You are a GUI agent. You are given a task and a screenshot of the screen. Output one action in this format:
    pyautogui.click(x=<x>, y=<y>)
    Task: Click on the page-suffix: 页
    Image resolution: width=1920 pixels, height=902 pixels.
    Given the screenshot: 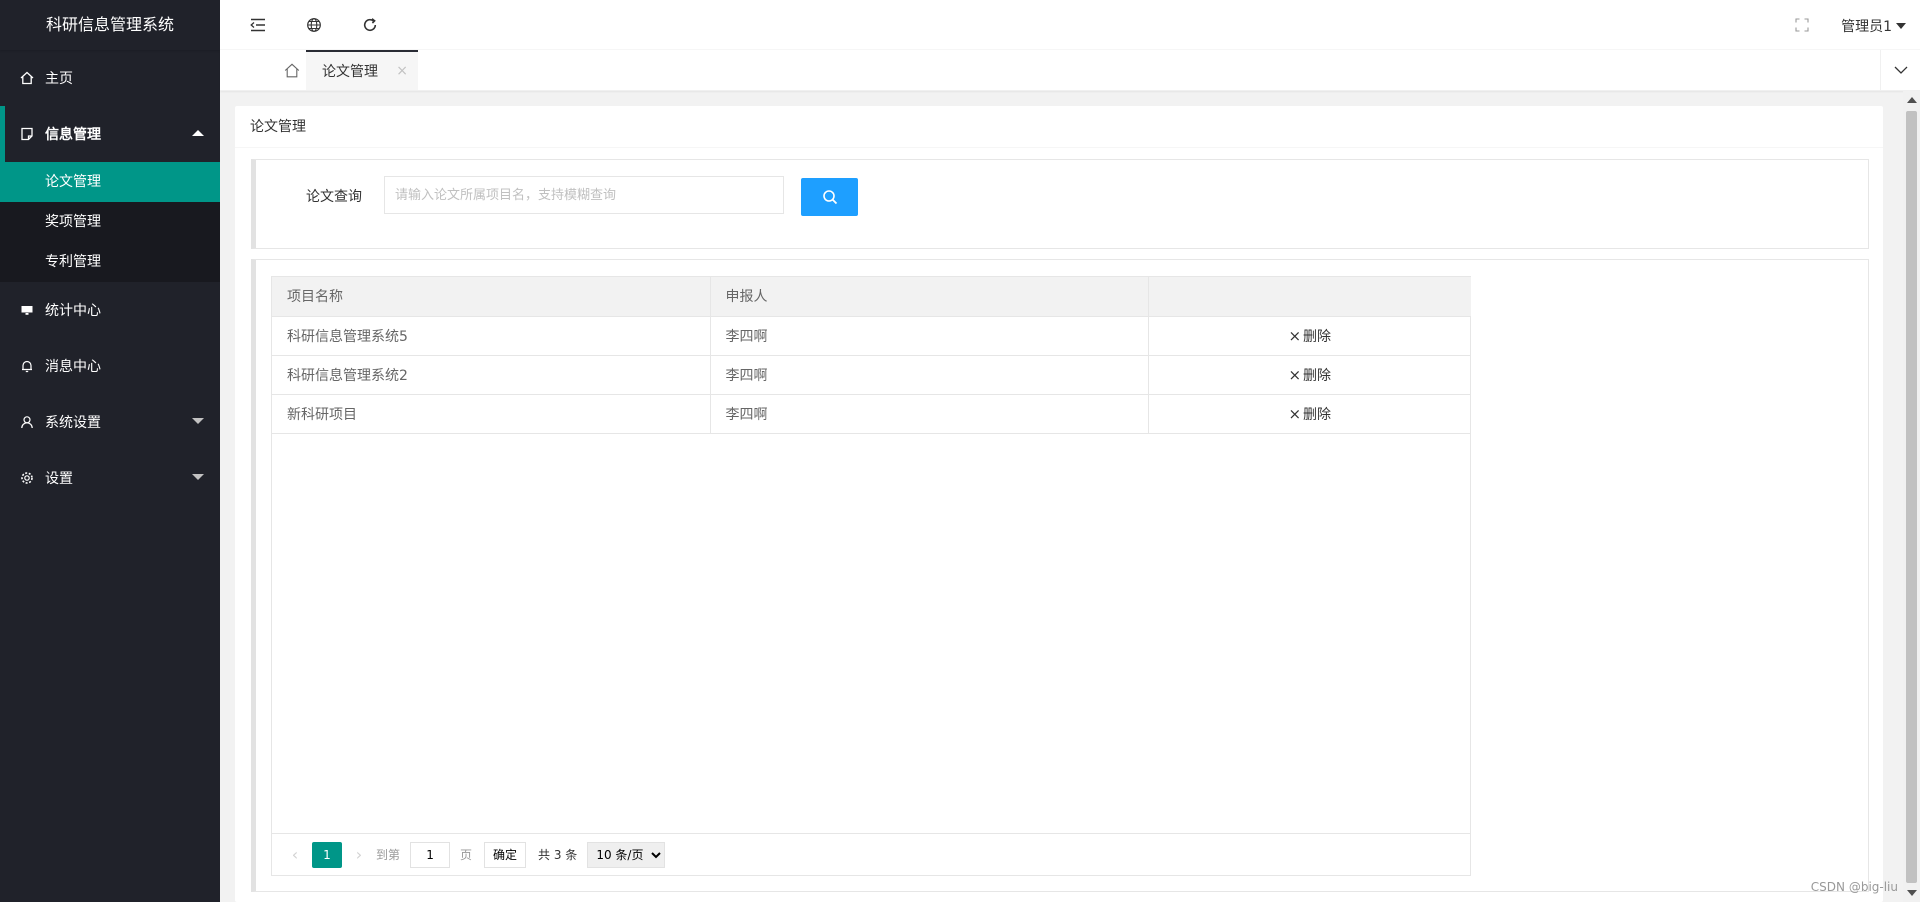 What is the action you would take?
    pyautogui.click(x=466, y=855)
    